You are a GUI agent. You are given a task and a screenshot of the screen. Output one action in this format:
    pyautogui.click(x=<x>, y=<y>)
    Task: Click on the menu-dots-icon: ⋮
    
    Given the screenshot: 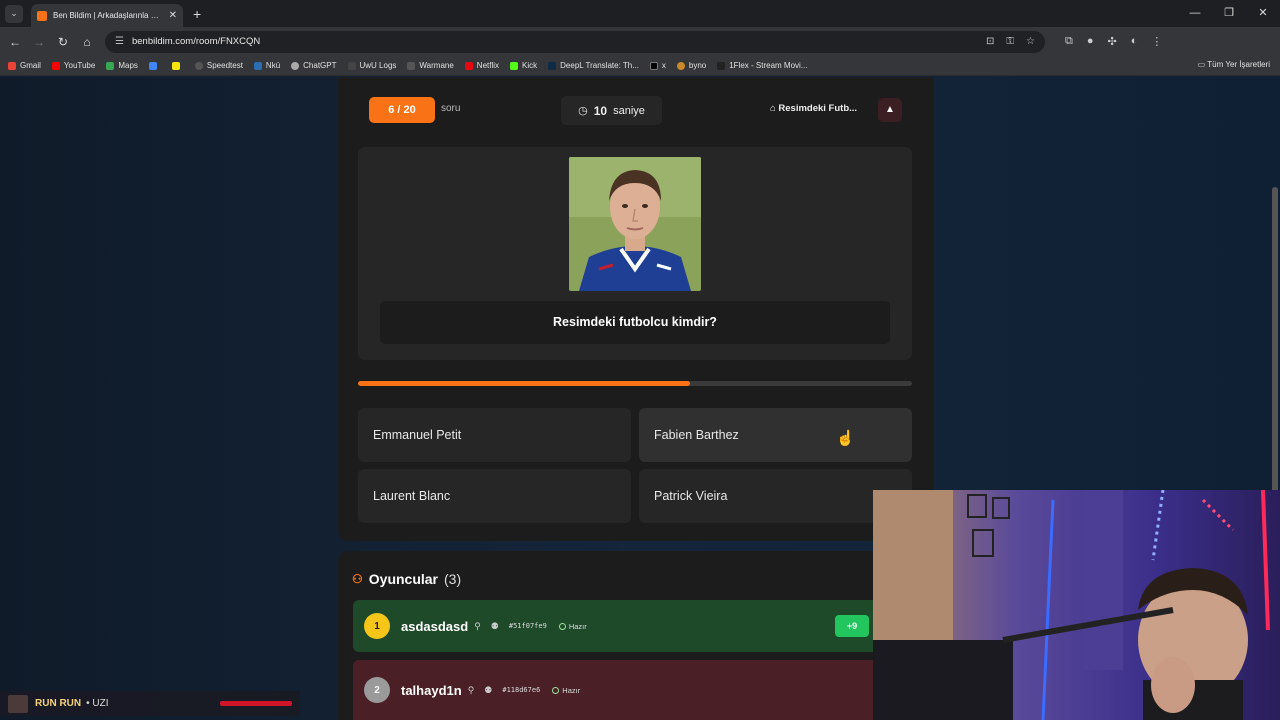 What is the action you would take?
    pyautogui.click(x=1156, y=41)
    